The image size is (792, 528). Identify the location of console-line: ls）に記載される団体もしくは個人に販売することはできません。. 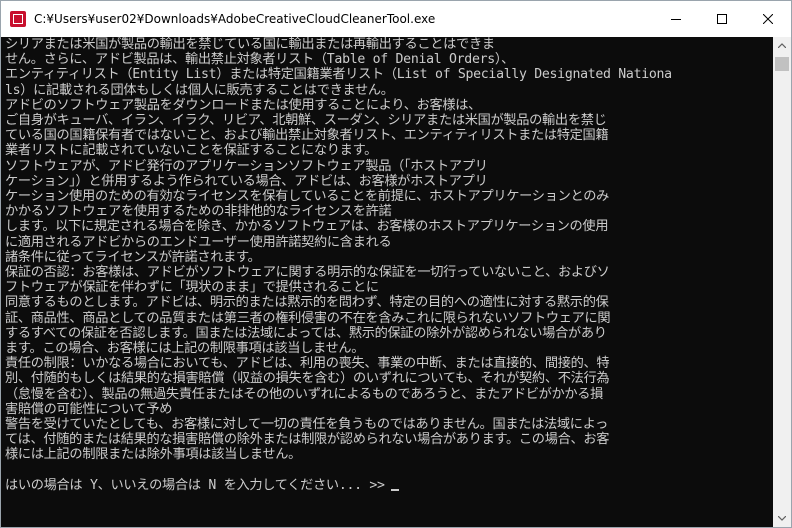
(199, 90).